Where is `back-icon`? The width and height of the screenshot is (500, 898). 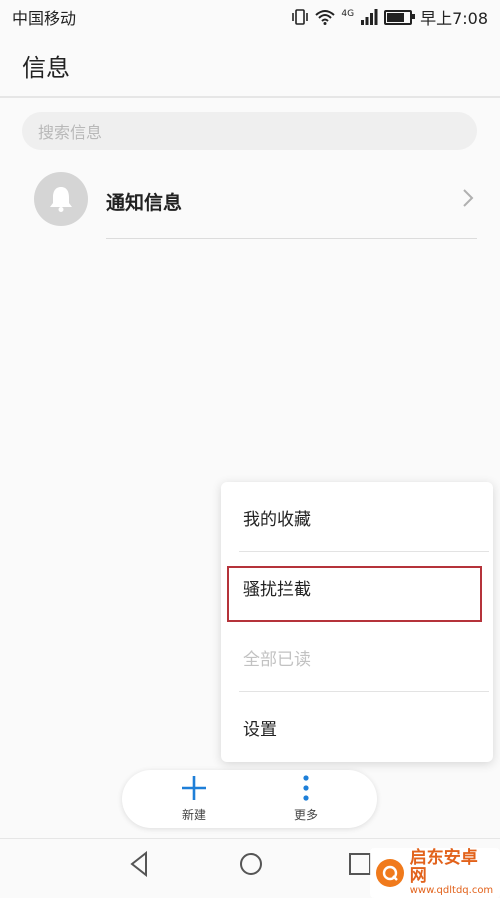 back-icon is located at coordinates (139, 864).